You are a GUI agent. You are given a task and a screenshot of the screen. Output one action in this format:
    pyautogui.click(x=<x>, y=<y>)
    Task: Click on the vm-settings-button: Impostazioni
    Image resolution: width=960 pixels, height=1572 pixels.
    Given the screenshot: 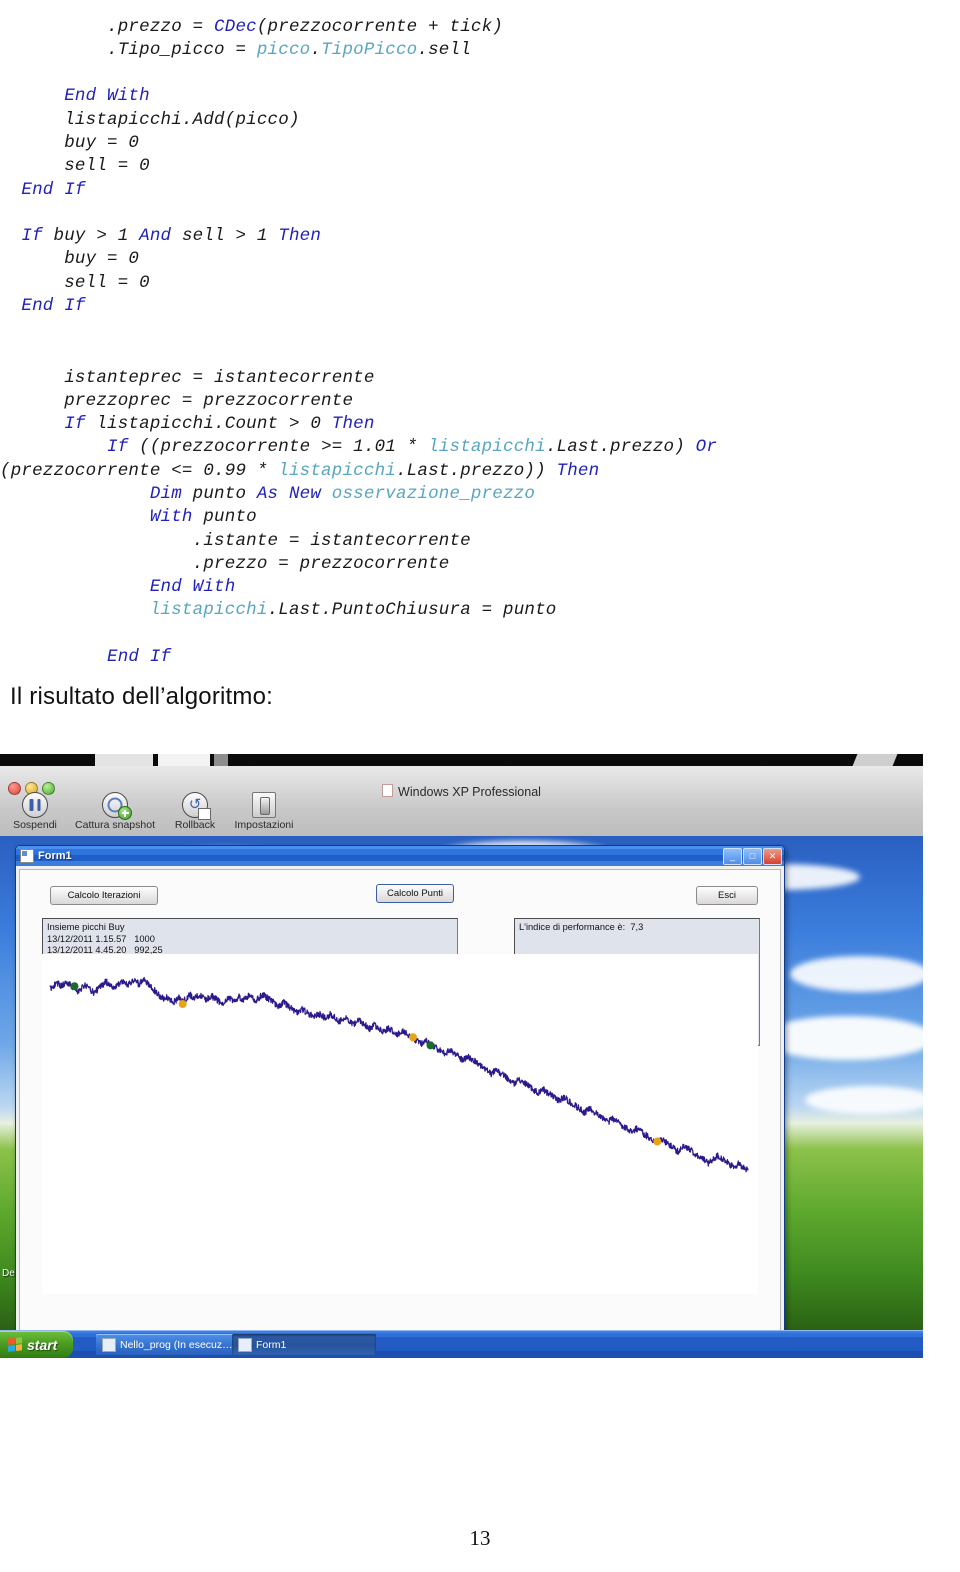 What is the action you would take?
    pyautogui.click(x=264, y=811)
    